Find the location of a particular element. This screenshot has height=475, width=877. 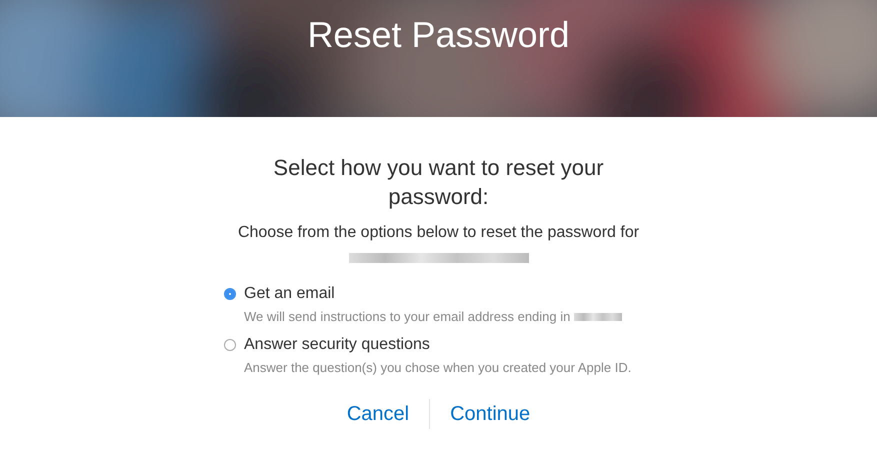

cancel-button: Cancel is located at coordinates (378, 414).